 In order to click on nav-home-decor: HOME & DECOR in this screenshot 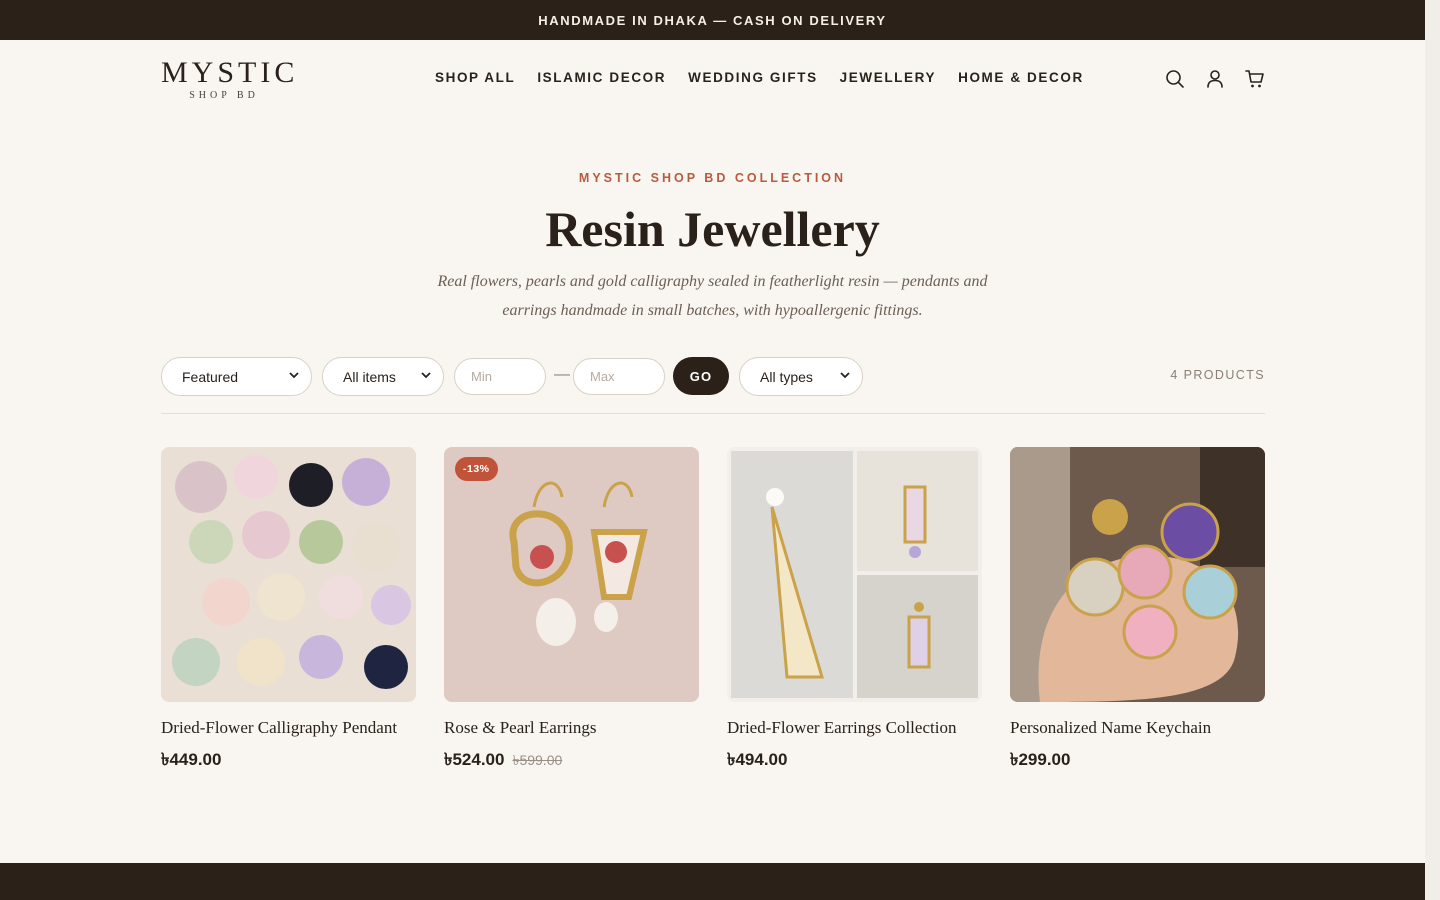, I will do `click(1021, 77)`.